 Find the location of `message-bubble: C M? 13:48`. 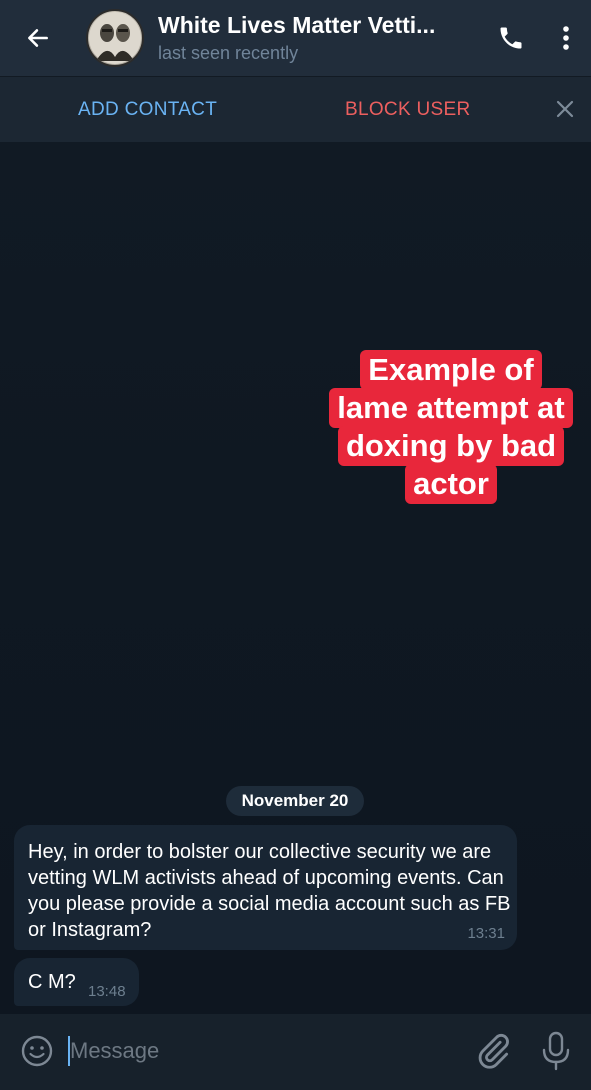

message-bubble: C M? 13:48 is located at coordinates (76, 982).